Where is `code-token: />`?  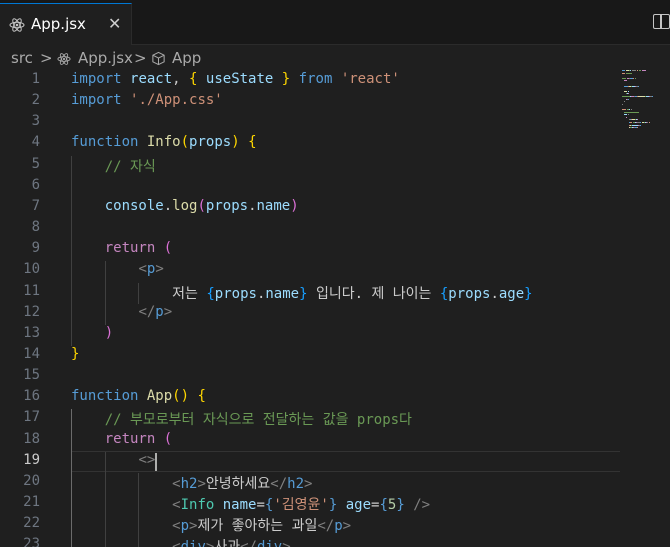 code-token: /> is located at coordinates (422, 505).